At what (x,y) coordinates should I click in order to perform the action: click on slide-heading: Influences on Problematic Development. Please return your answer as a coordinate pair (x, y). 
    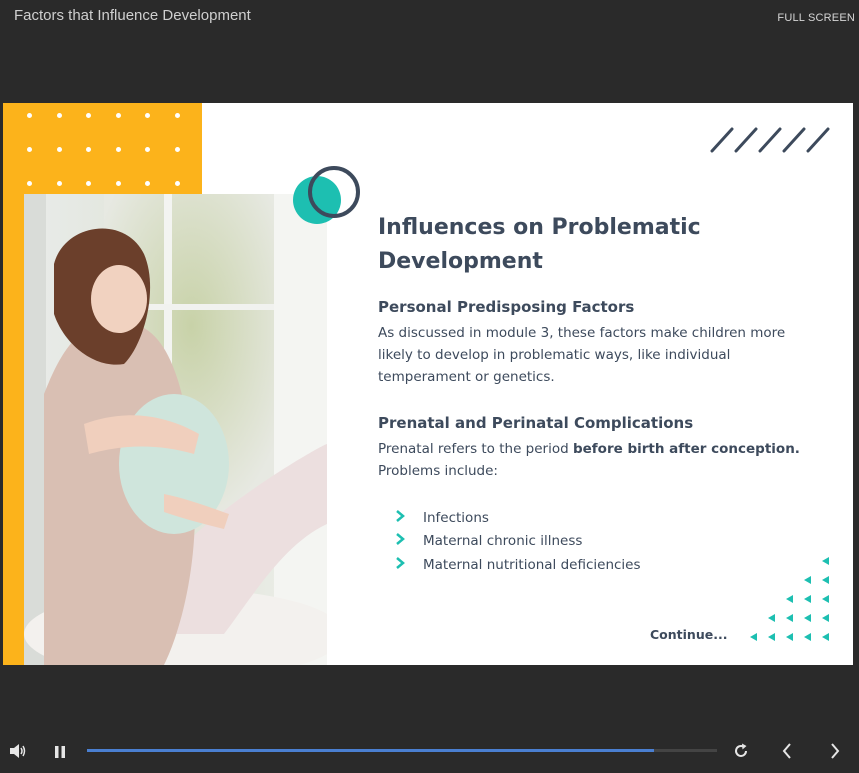
    Looking at the image, I should click on (539, 244).